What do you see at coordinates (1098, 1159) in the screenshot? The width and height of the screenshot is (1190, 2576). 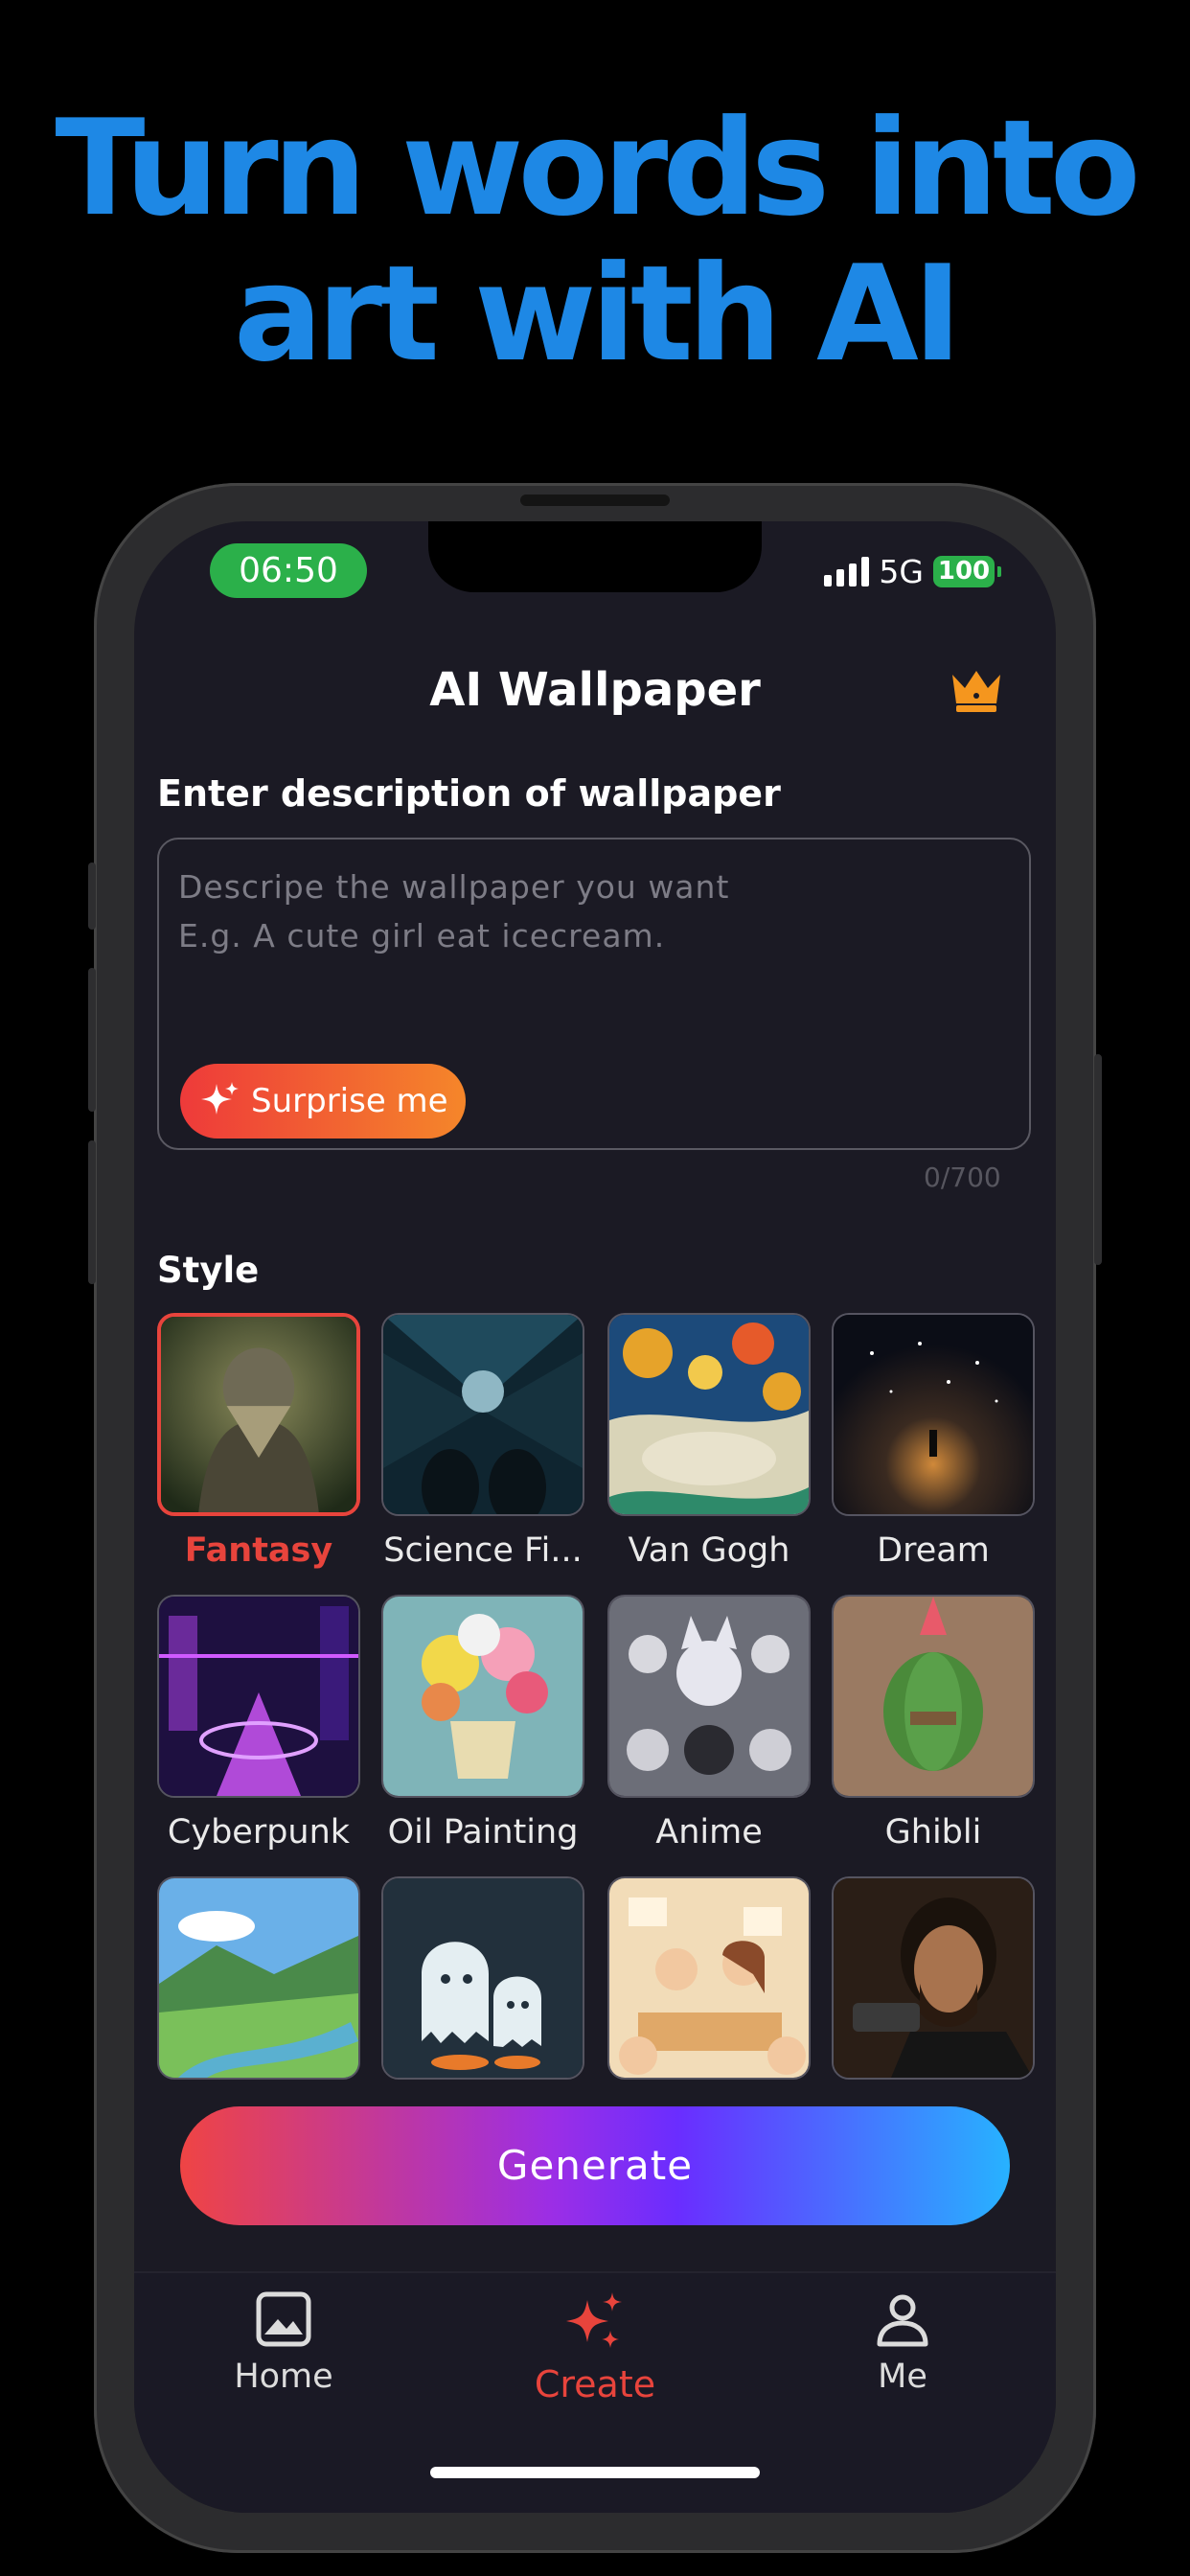 I see `power-button` at bounding box center [1098, 1159].